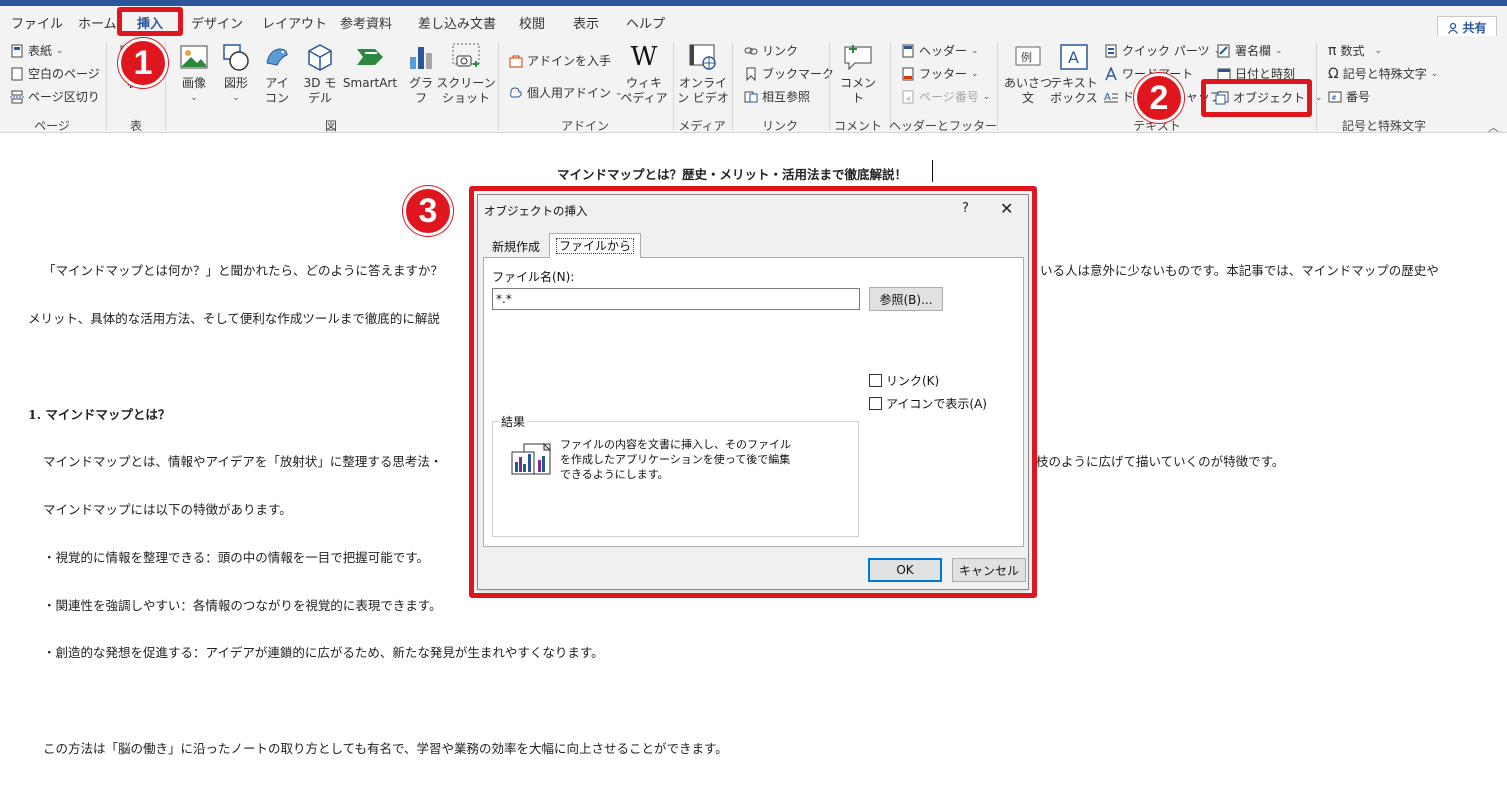  I want to click on image-label: 画像, so click(193, 83).